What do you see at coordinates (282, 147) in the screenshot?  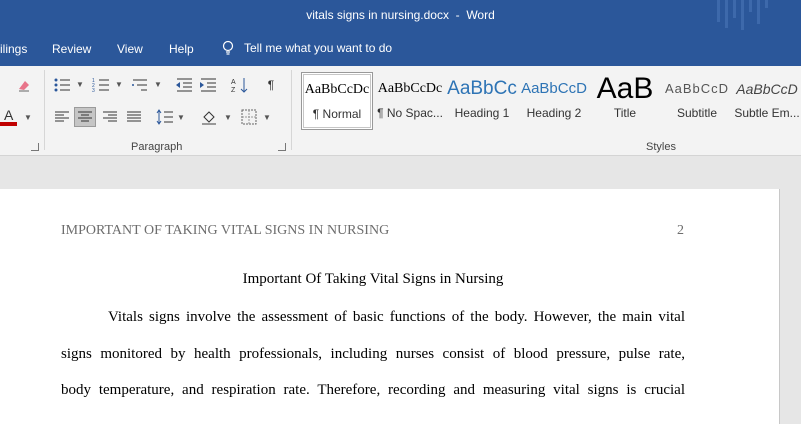 I see `paragraph-dialog-launcher-icon` at bounding box center [282, 147].